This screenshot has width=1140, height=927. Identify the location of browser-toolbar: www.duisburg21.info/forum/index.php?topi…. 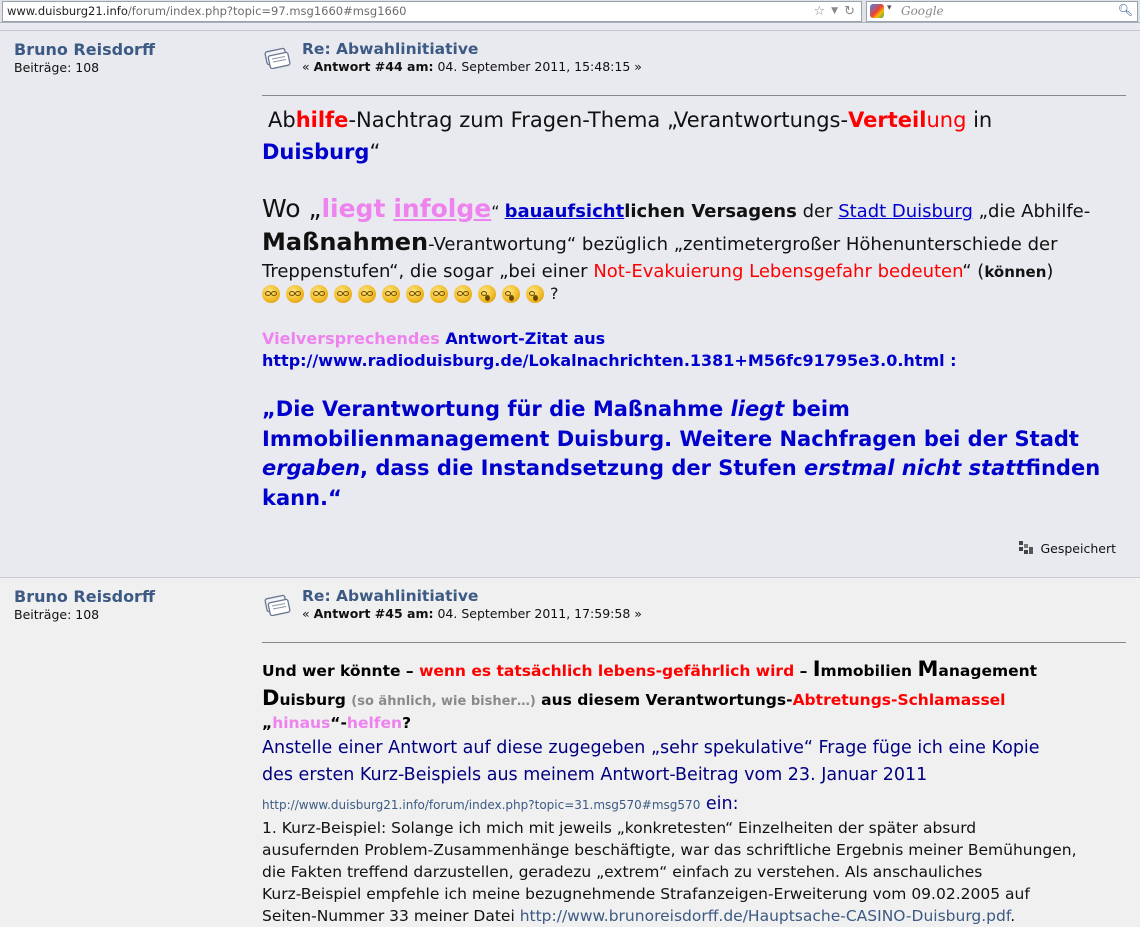
(570, 11).